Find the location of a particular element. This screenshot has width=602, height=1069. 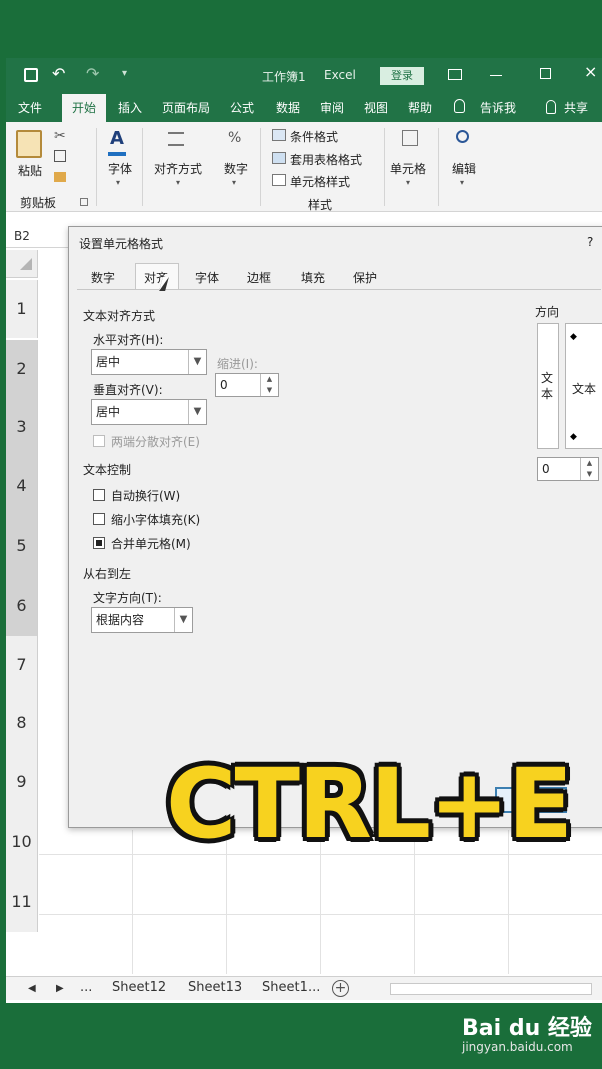

tab-home: 开始 is located at coordinates (84, 108).